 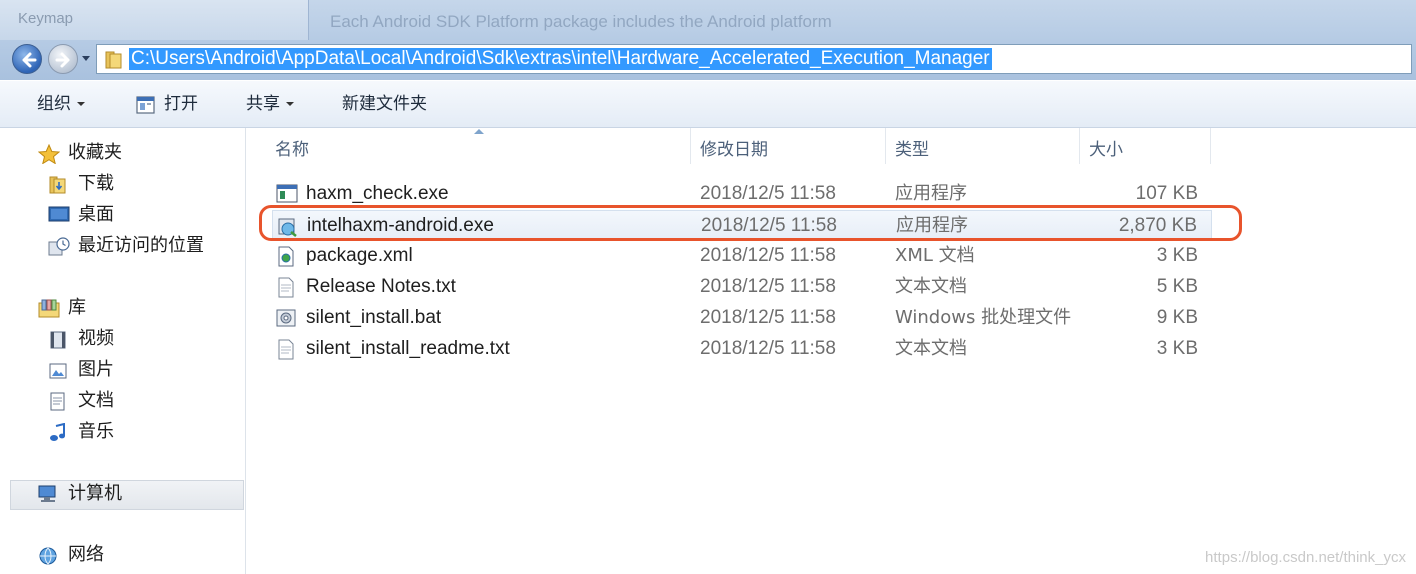 What do you see at coordinates (479, 131) in the screenshot?
I see `sort-ascending-icon` at bounding box center [479, 131].